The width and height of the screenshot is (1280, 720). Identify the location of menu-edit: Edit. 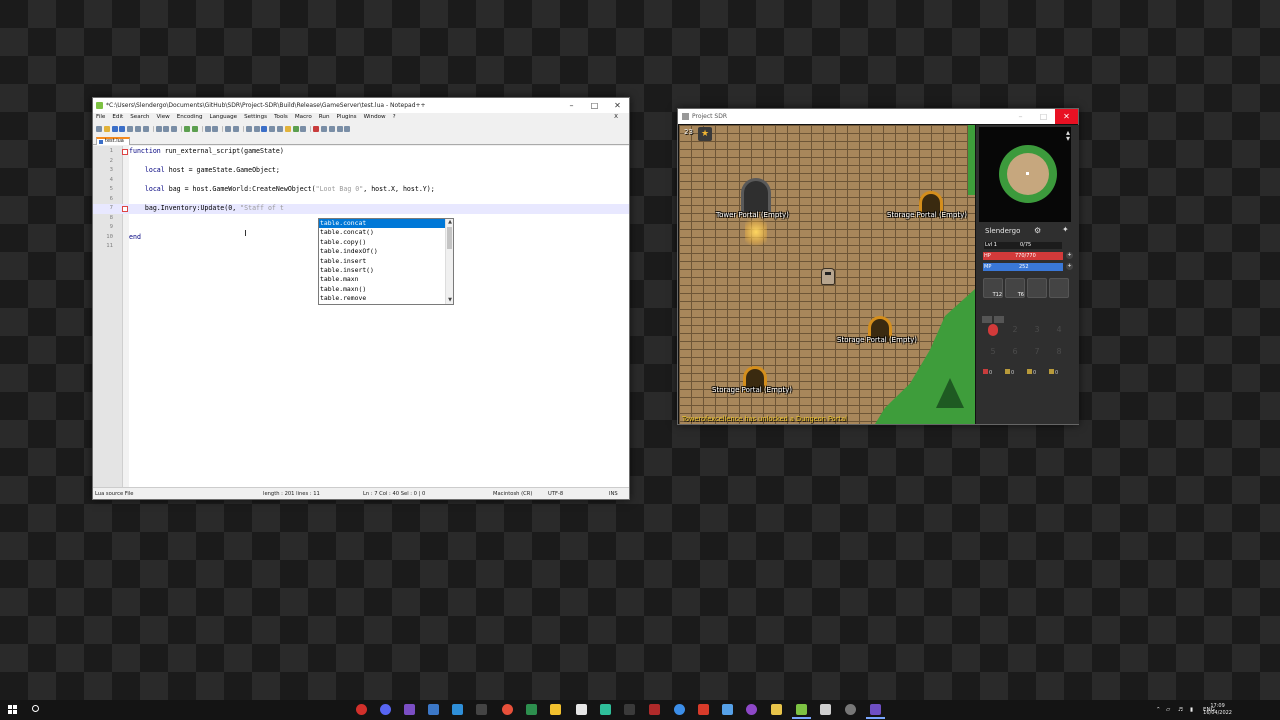
(117, 117).